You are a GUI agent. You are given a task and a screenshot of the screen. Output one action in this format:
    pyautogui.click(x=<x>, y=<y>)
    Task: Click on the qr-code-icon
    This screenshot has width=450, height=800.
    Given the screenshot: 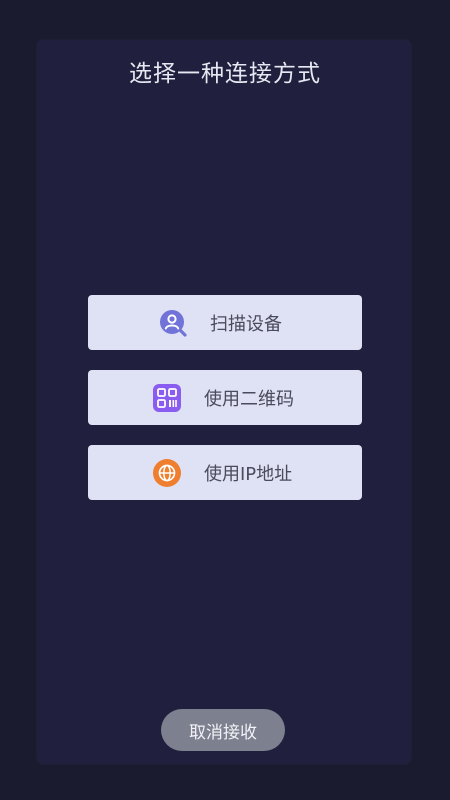 What is the action you would take?
    pyautogui.click(x=167, y=398)
    